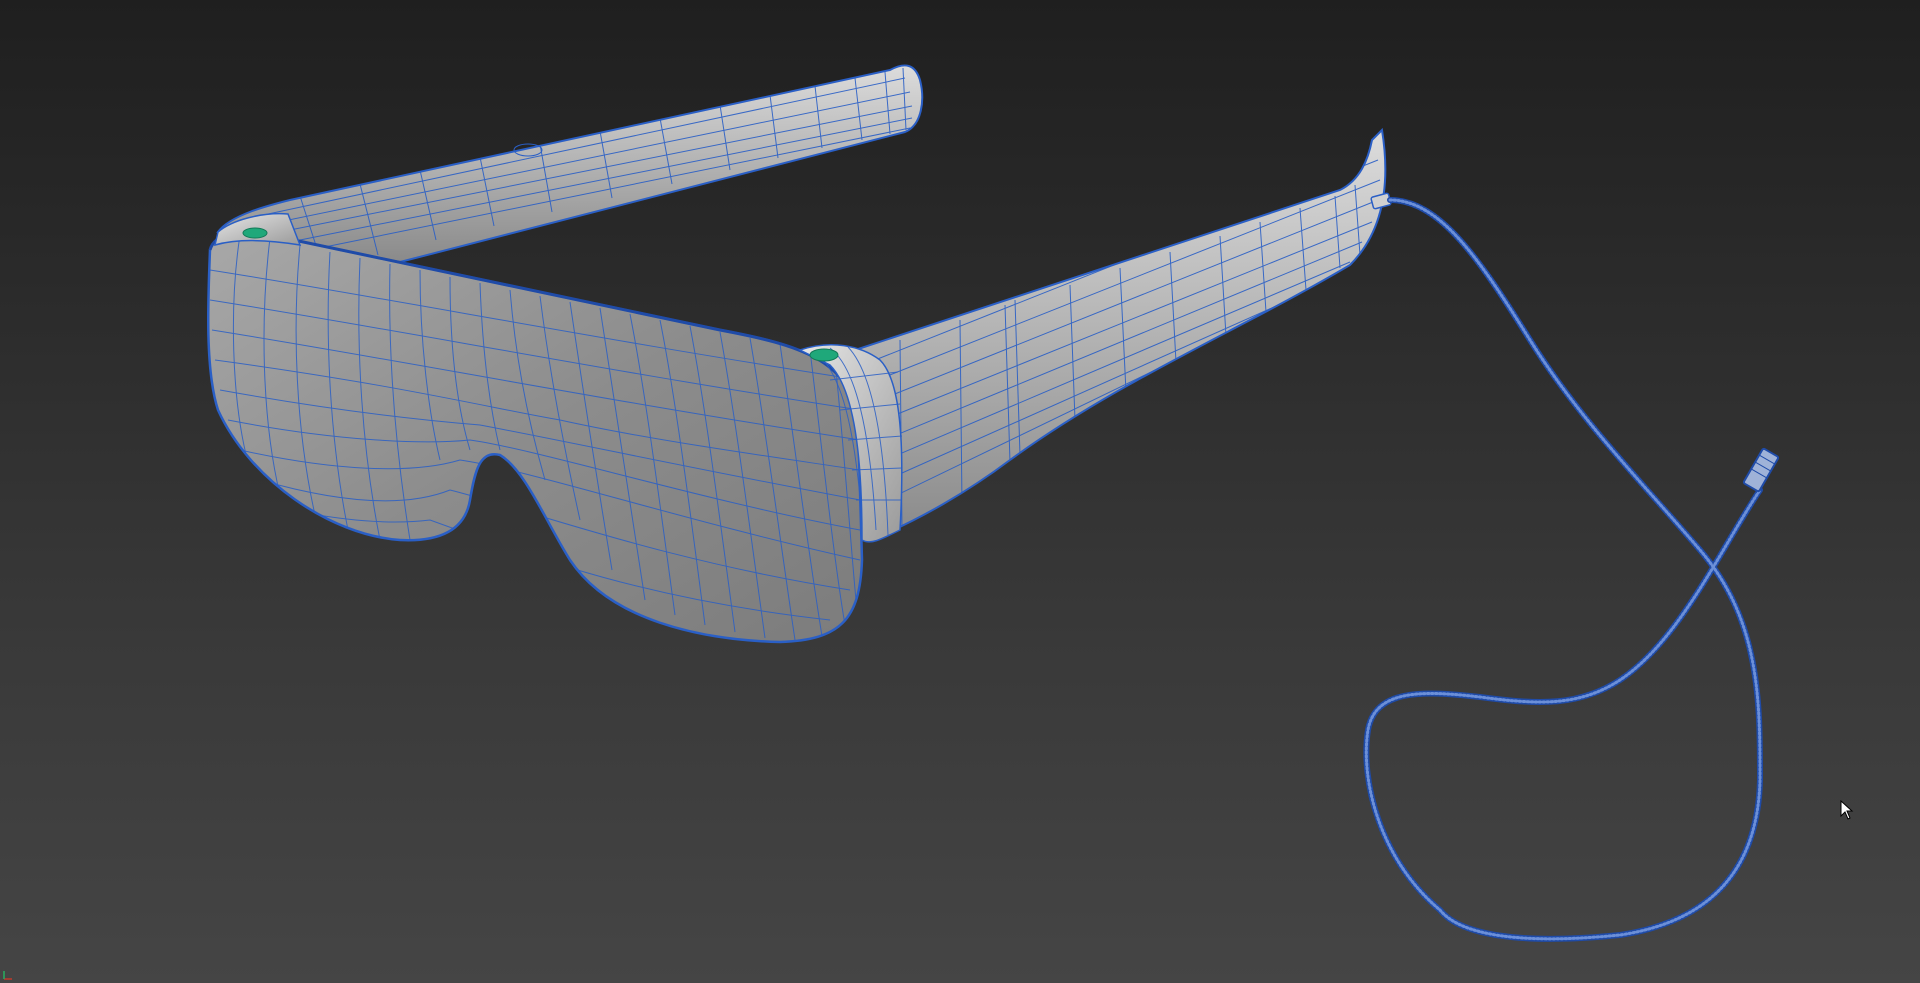  What do you see at coordinates (824, 355) in the screenshot?
I see `right-button` at bounding box center [824, 355].